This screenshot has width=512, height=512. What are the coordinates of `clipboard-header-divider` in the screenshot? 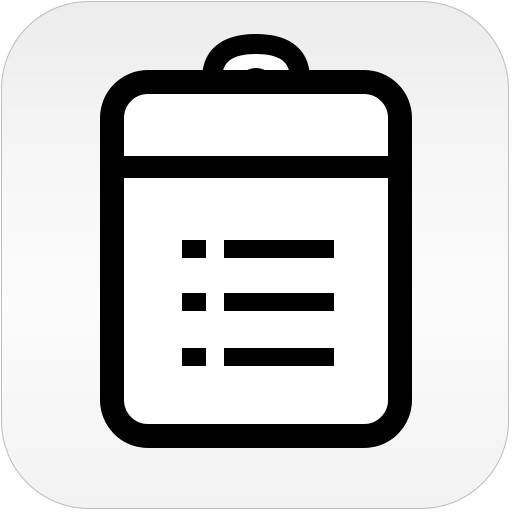 It's located at (256, 167).